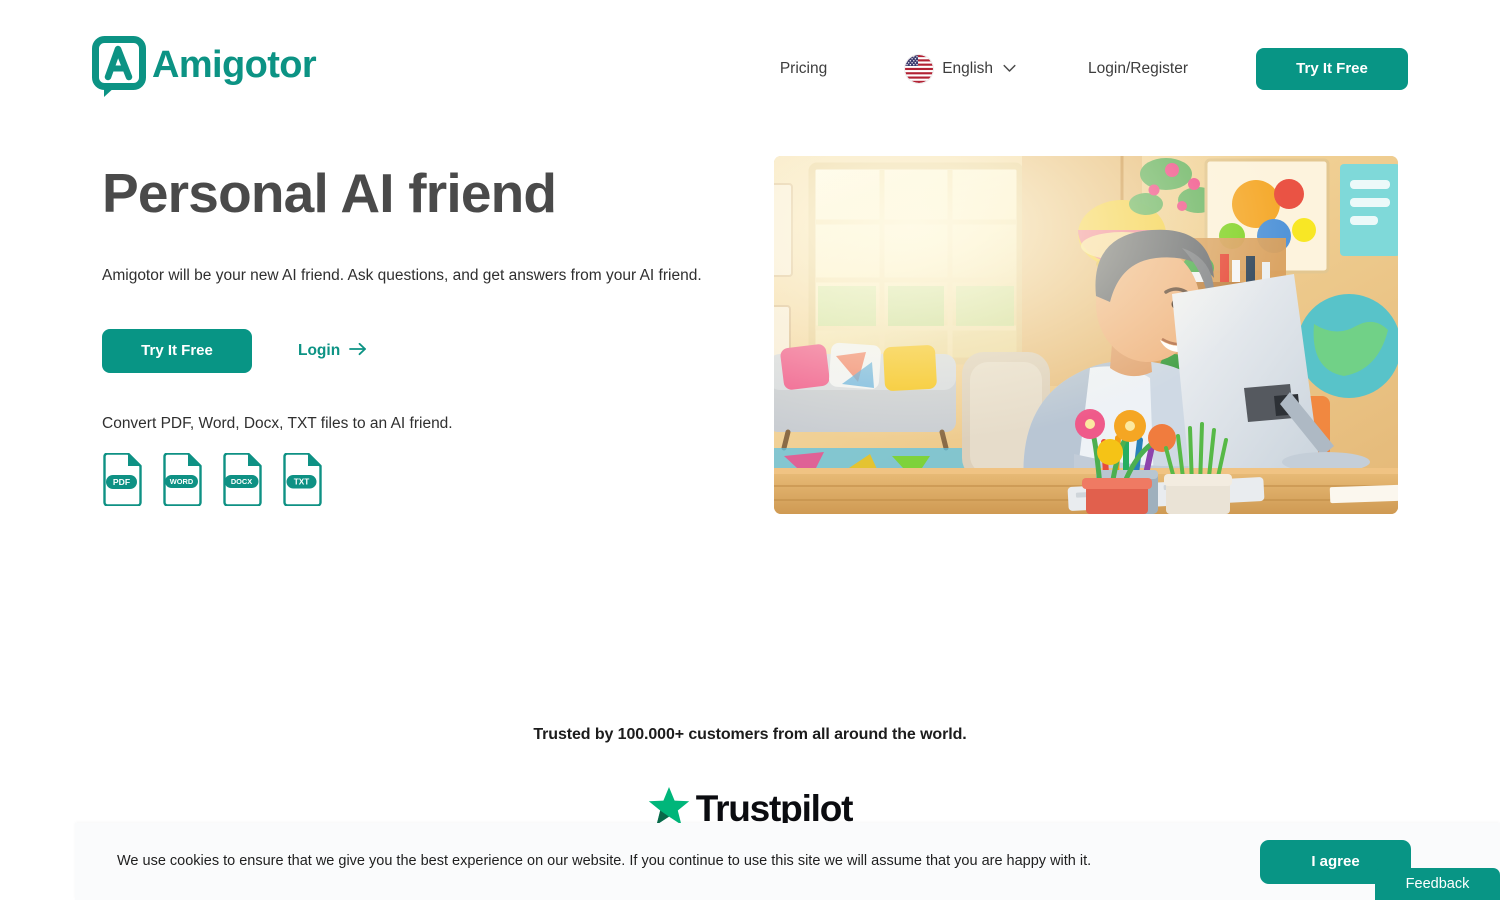 Image resolution: width=1500 pixels, height=900 pixels. What do you see at coordinates (177, 351) in the screenshot?
I see `hero-try-it-free-button: Try It Free` at bounding box center [177, 351].